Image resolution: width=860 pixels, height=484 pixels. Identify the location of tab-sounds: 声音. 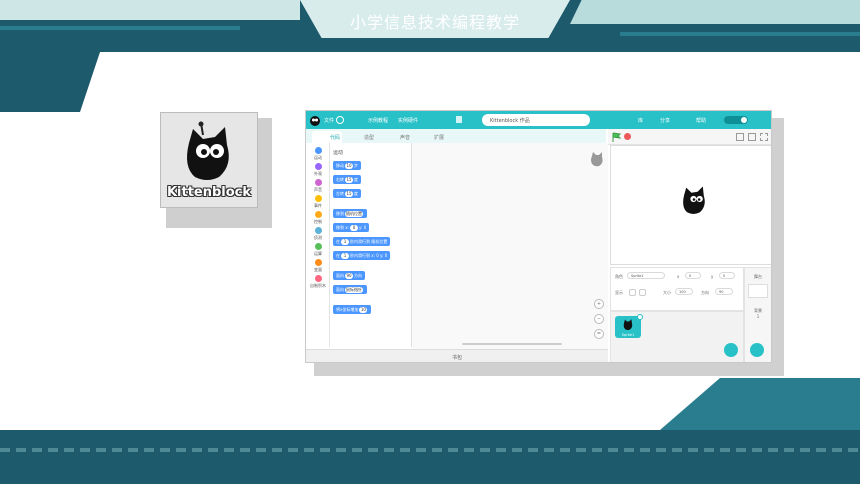
(398, 137).